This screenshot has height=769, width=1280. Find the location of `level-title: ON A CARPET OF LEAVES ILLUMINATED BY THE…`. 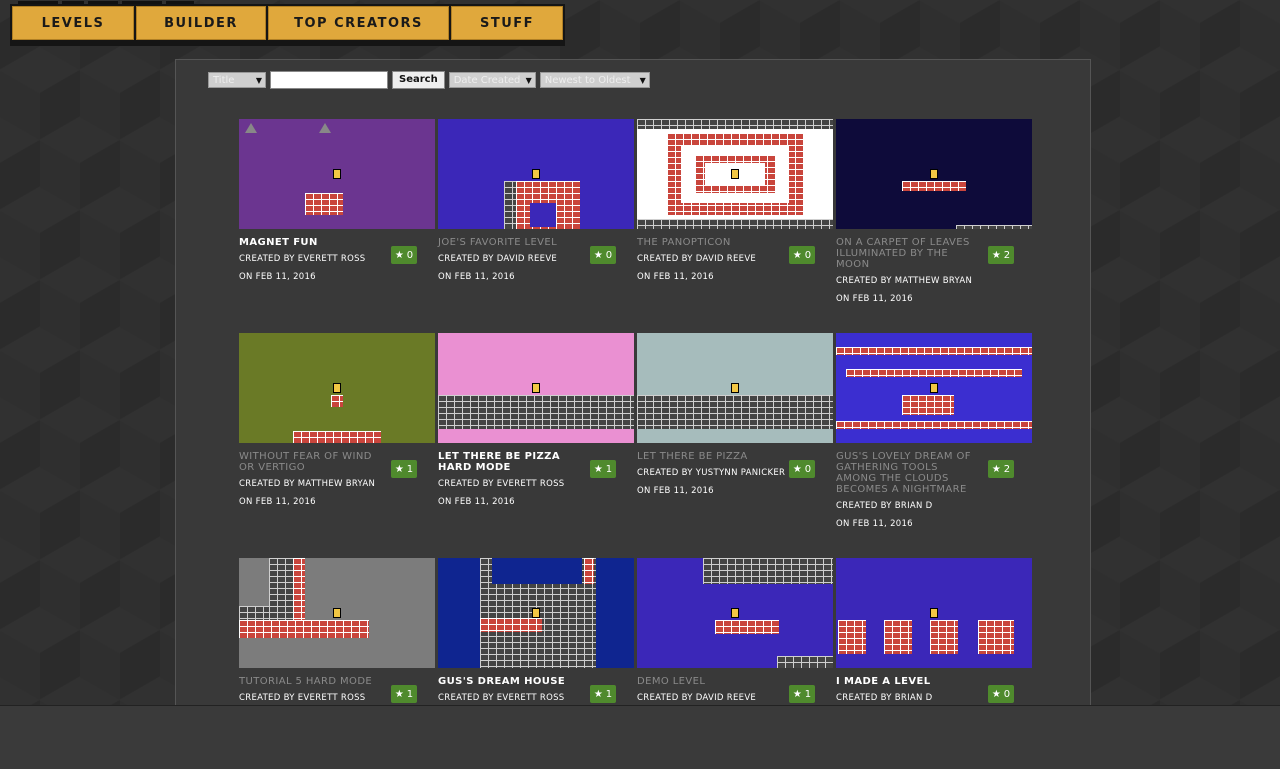

level-title: ON A CARPET OF LEAVES ILLUMINATED BY THE… is located at coordinates (908, 253).